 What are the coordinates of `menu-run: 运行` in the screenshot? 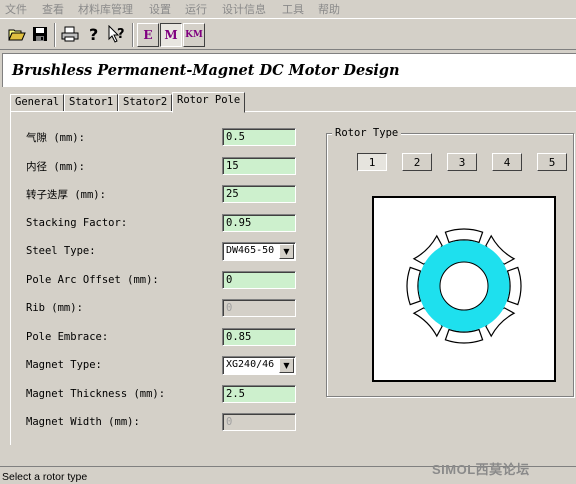 It's located at (196, 9).